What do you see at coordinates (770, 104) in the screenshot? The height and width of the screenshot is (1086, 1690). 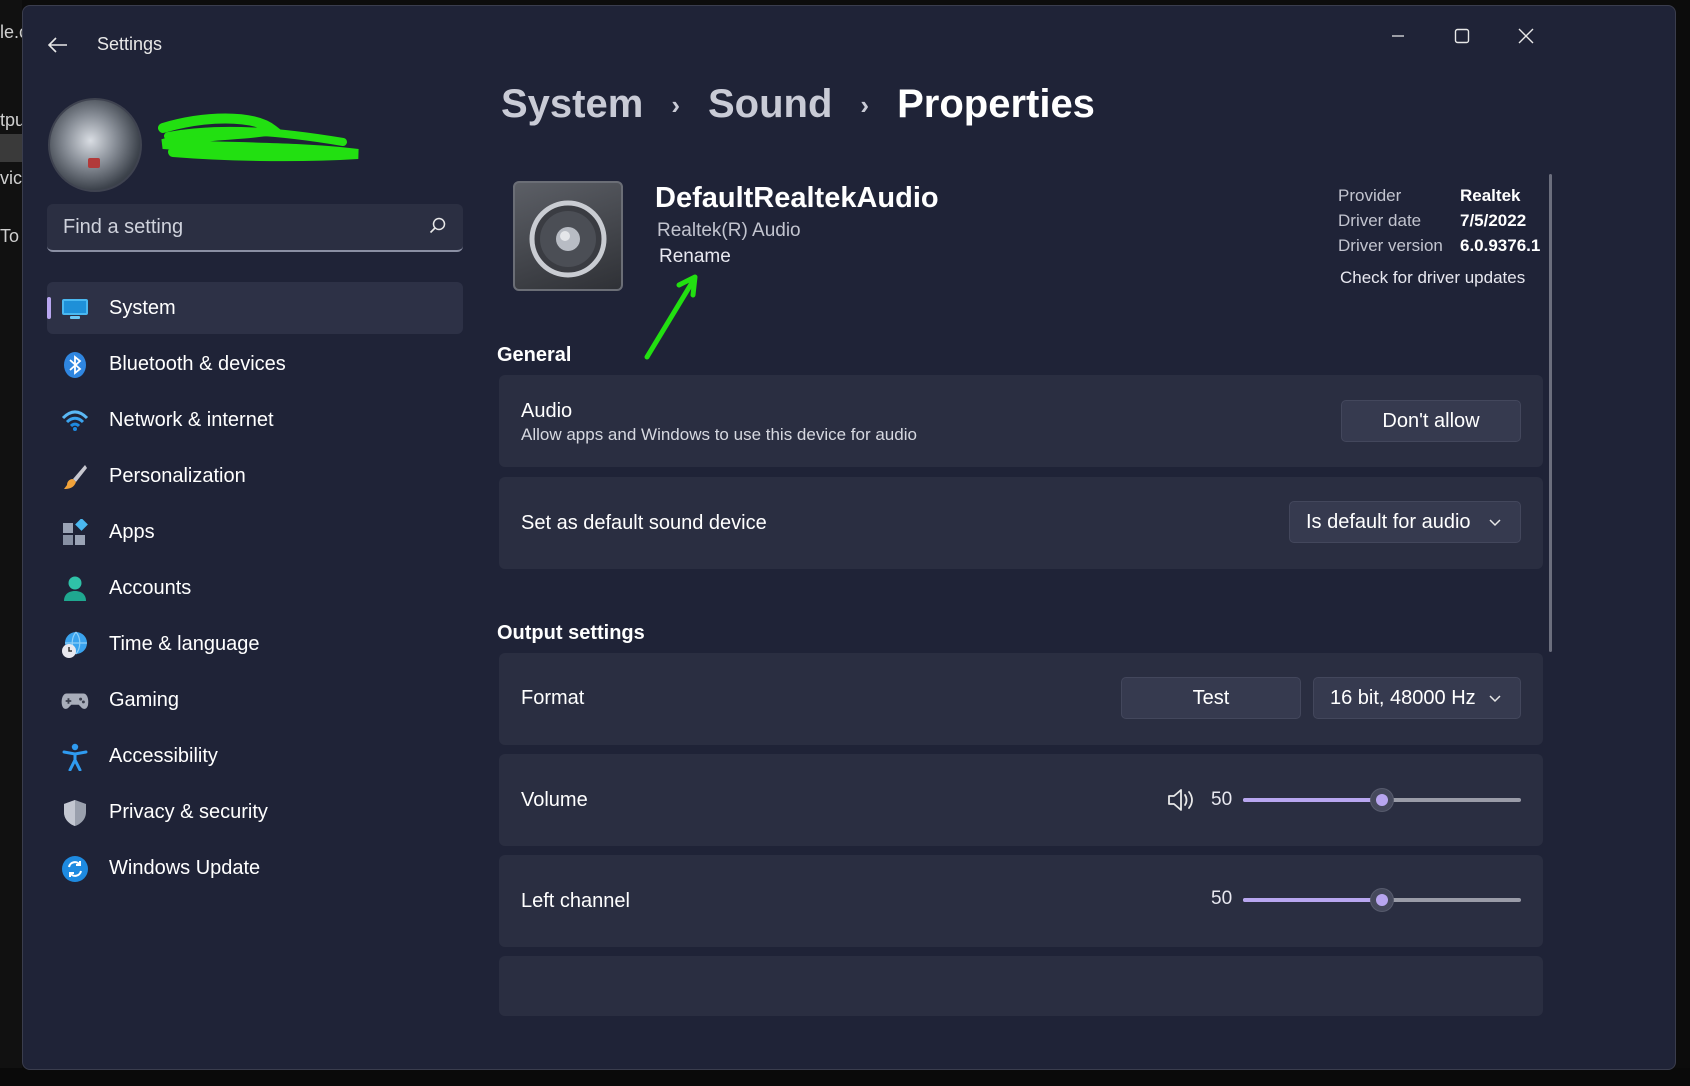 I see `breadcrumb-sound: Sound` at bounding box center [770, 104].